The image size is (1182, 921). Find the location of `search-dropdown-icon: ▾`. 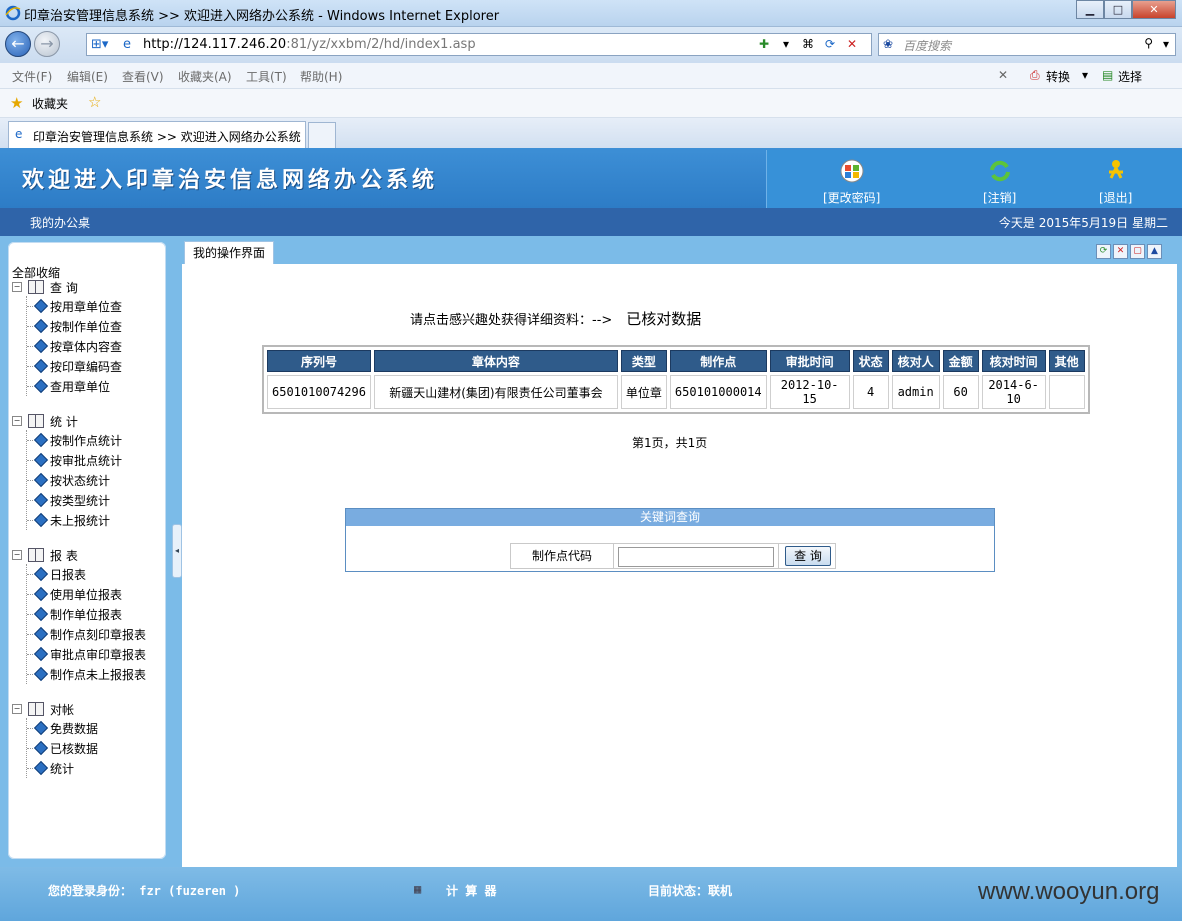

search-dropdown-icon: ▾ is located at coordinates (1166, 44).